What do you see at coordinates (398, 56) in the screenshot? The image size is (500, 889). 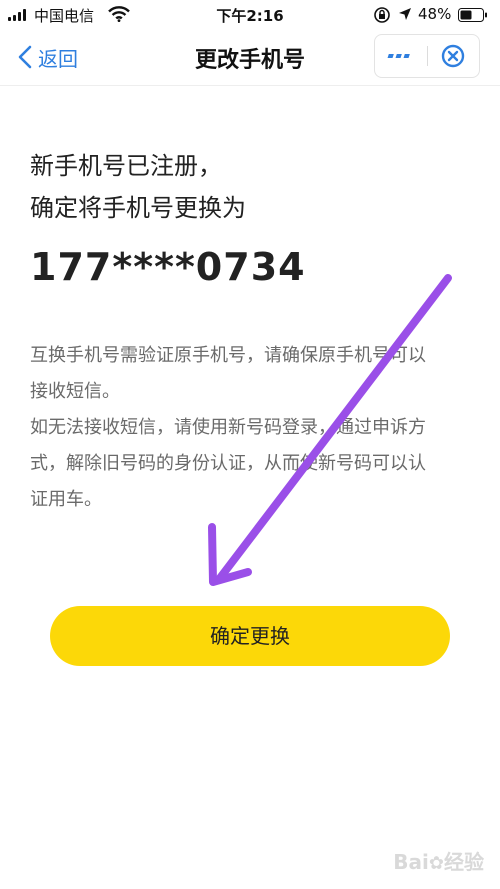 I see `more-dots-icon` at bounding box center [398, 56].